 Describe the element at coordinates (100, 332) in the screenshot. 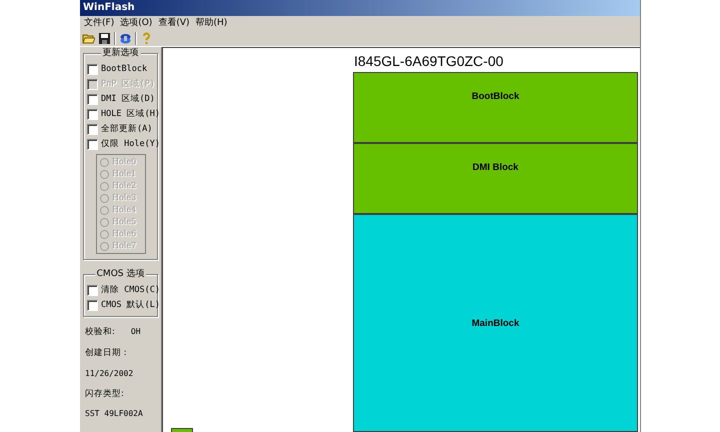

I see `info-label: 校验和:` at that location.